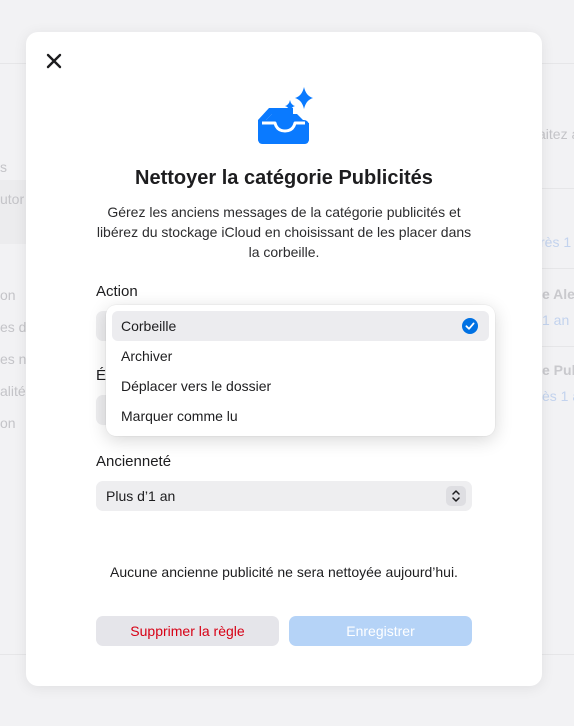  Describe the element at coordinates (300, 356) in the screenshot. I see `menu-item-archiver: Archiver` at that location.